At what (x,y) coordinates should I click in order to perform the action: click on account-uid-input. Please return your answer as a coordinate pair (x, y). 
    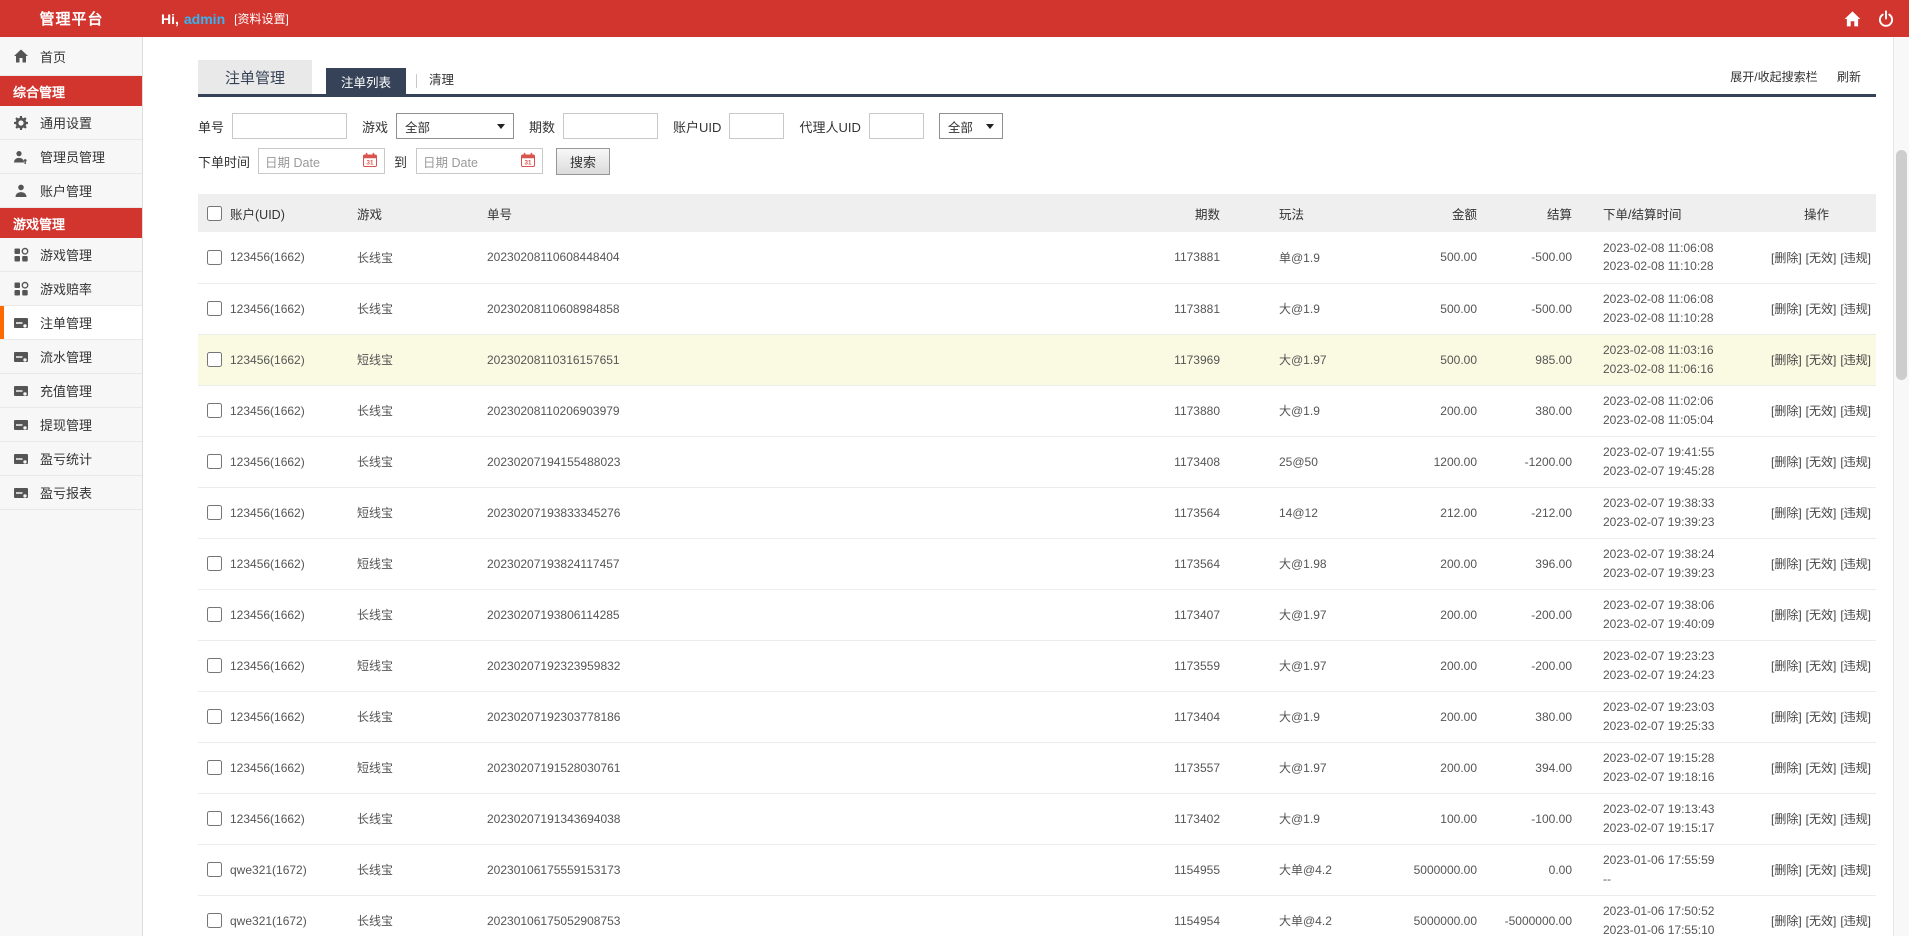
    Looking at the image, I should click on (757, 126).